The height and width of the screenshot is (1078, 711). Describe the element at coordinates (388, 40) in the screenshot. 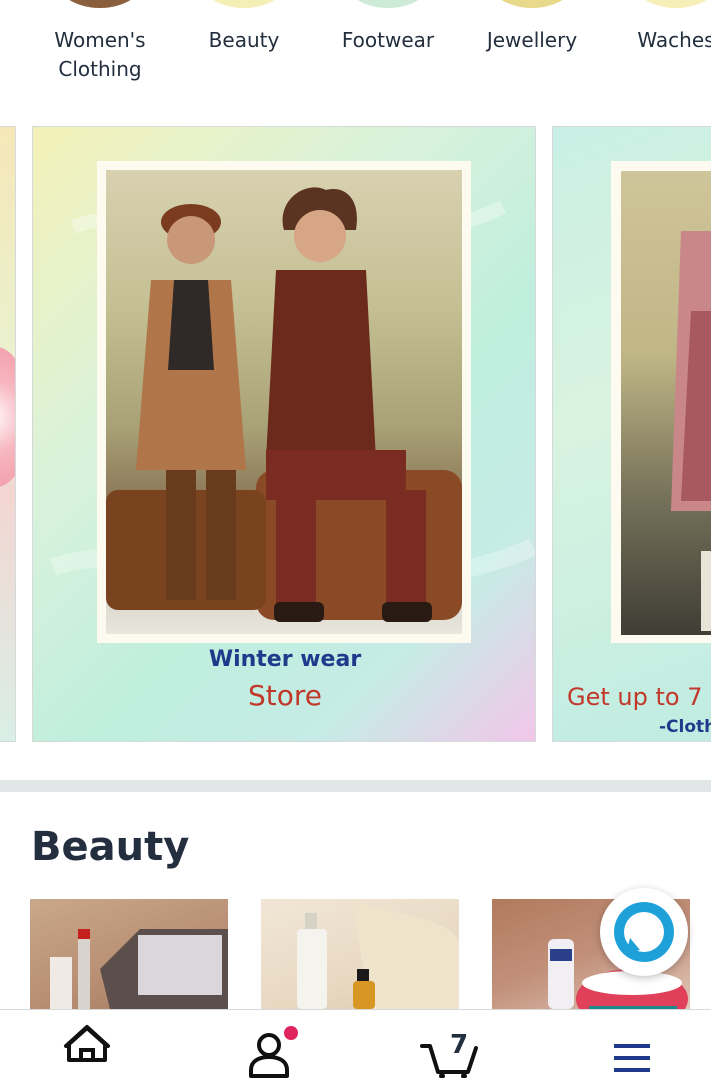

I see `category-label: Footwear` at that location.